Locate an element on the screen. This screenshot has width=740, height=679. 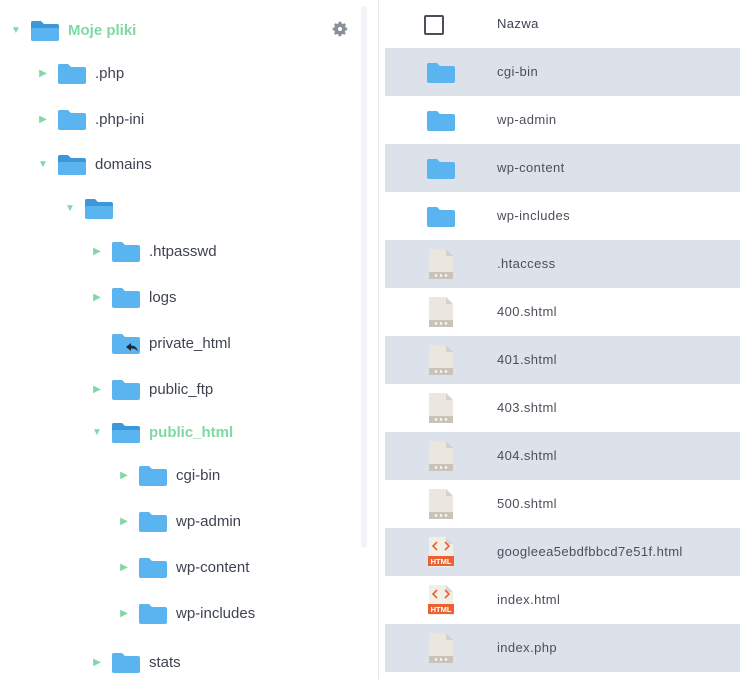
tree-item-label: wp-includes is located at coordinates (216, 613).